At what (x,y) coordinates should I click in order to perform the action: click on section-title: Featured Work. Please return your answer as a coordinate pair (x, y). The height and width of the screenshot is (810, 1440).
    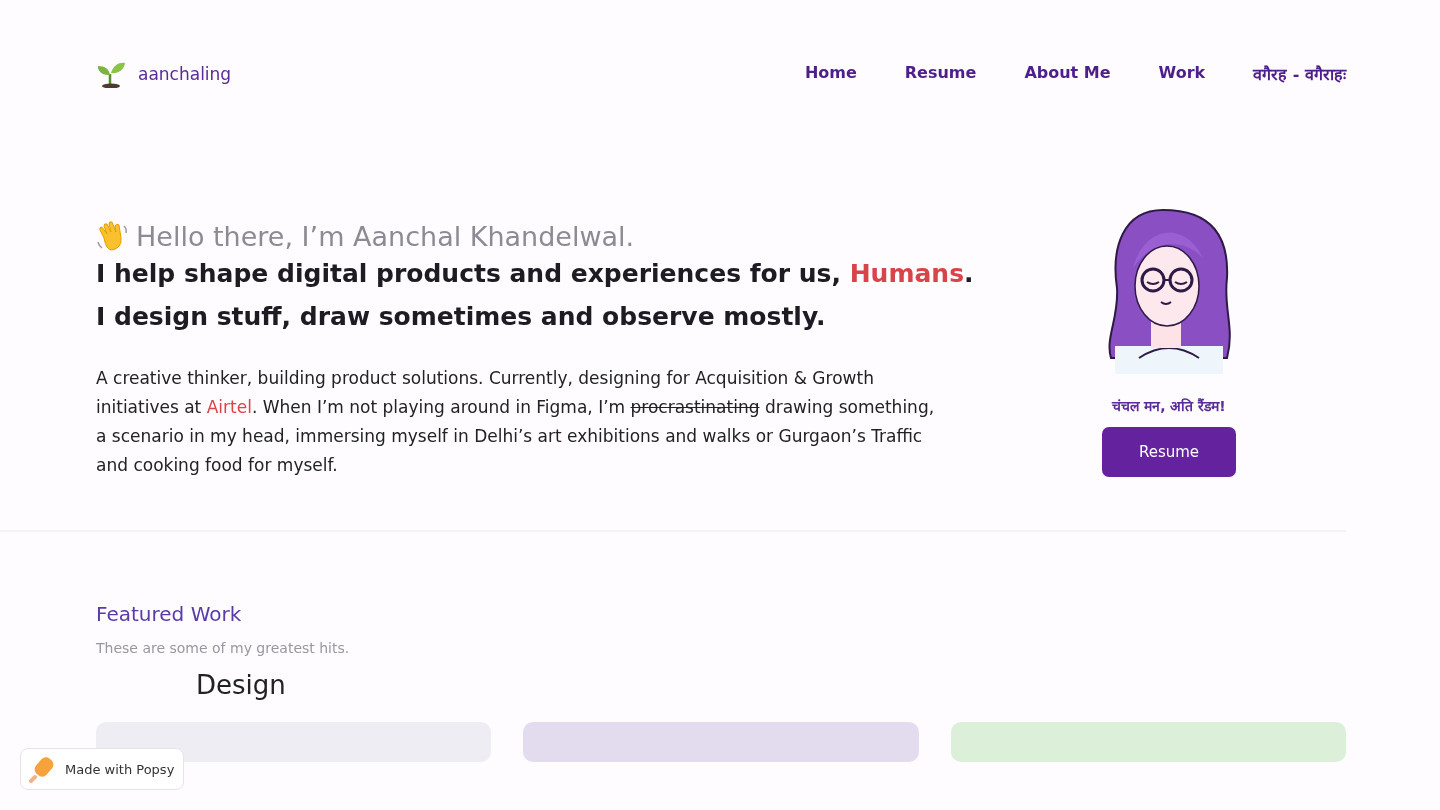
    Looking at the image, I should click on (169, 614).